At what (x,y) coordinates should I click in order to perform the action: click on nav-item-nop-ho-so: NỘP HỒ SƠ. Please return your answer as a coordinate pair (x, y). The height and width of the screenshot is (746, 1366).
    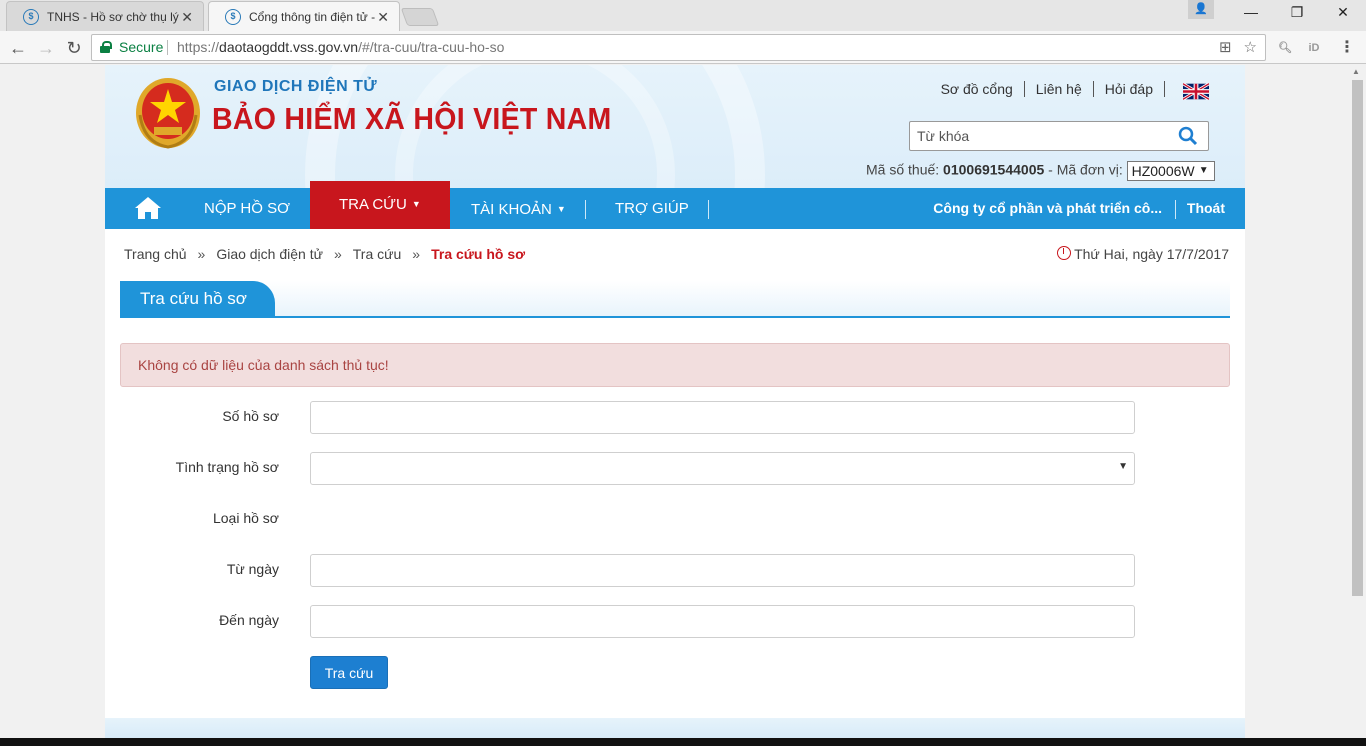
    Looking at the image, I should click on (247, 208).